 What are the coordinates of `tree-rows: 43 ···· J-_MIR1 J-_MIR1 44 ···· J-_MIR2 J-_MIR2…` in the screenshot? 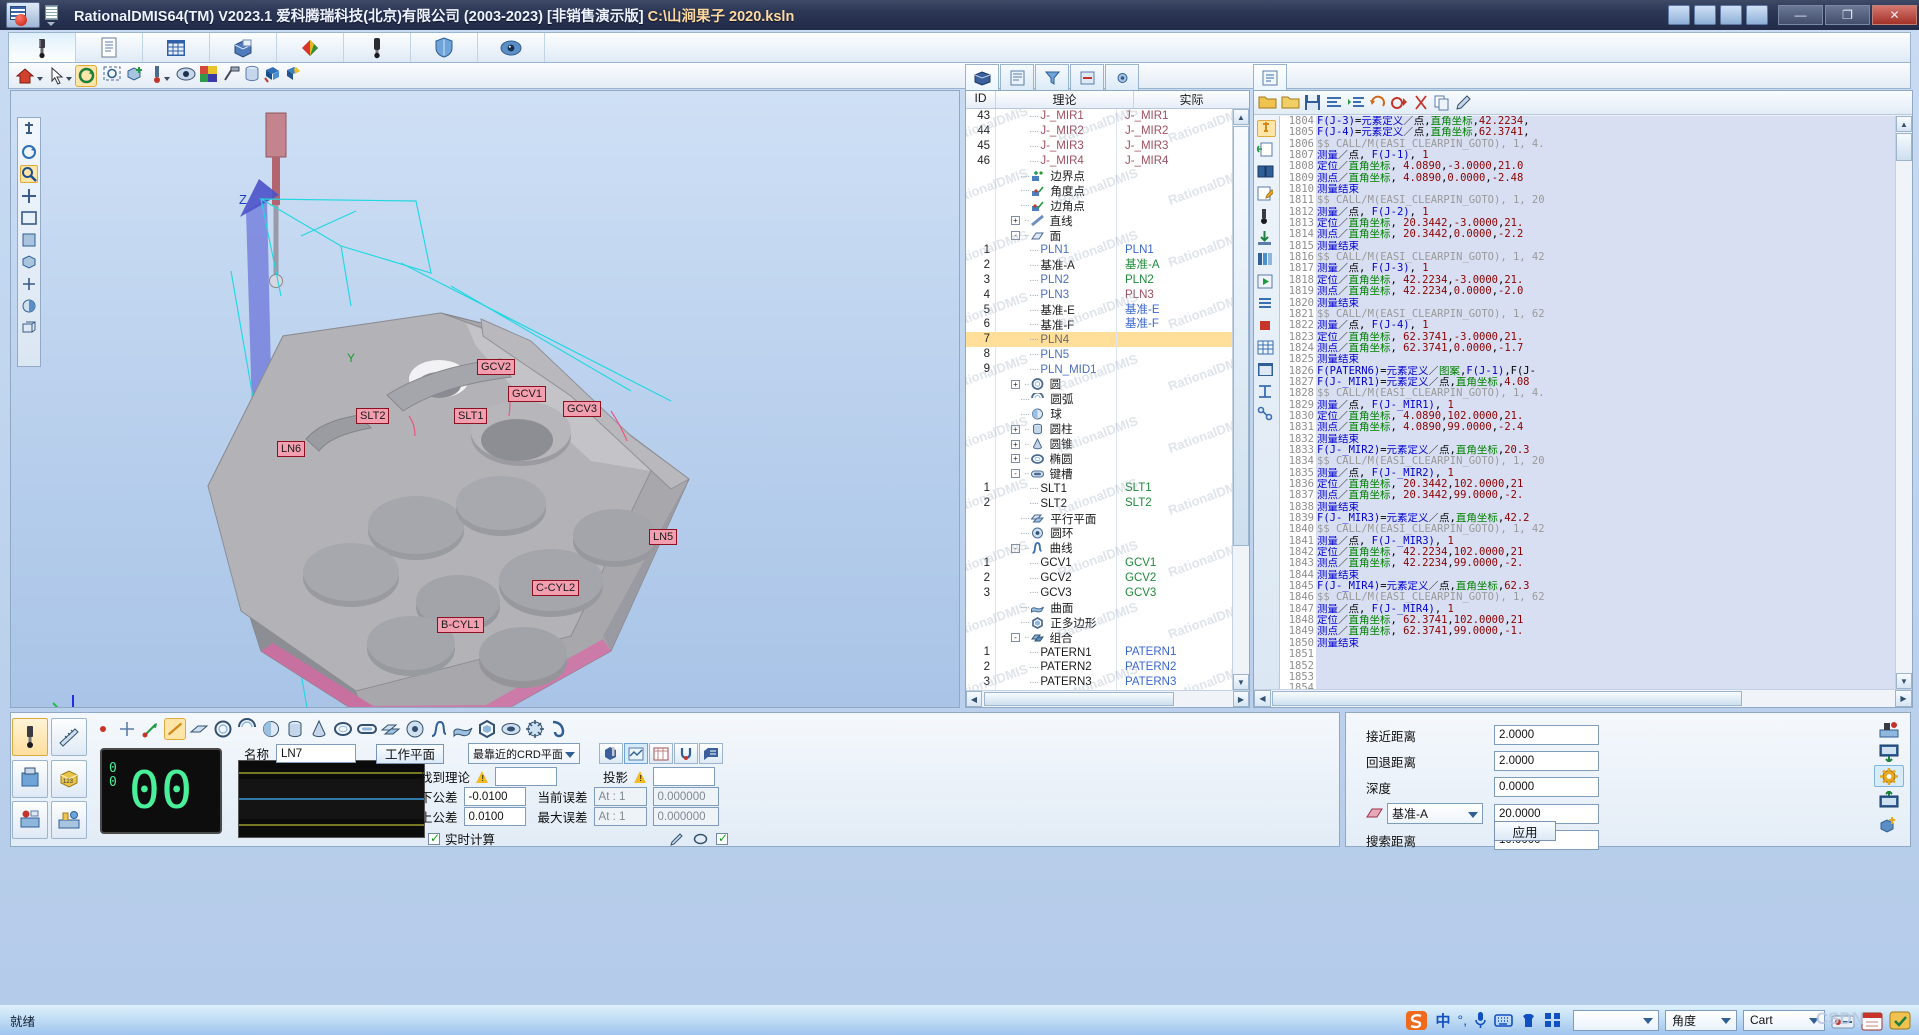 It's located at (1099, 399).